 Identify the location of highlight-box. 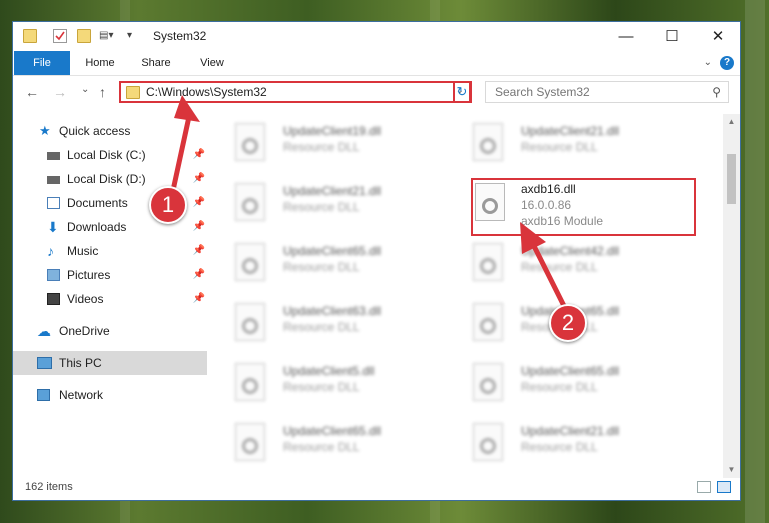
(583, 207).